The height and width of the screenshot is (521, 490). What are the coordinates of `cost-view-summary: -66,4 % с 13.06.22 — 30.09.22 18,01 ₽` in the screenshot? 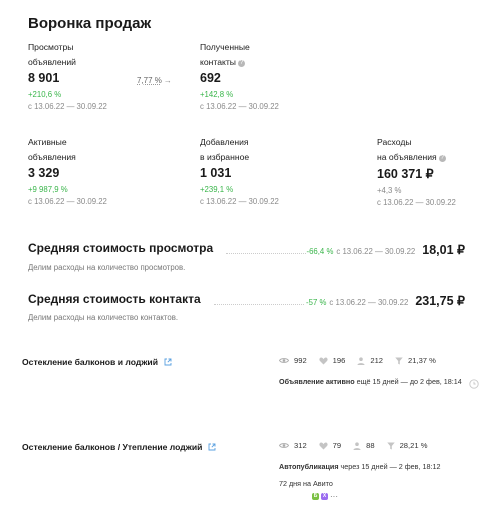 It's located at (386, 249).